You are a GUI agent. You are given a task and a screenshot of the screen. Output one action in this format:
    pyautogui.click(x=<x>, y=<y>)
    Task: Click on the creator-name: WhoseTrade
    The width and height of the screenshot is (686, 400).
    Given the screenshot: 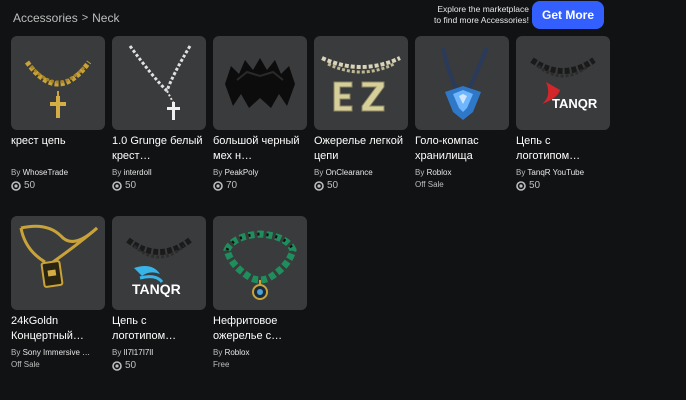 What is the action you would take?
    pyautogui.click(x=46, y=172)
    